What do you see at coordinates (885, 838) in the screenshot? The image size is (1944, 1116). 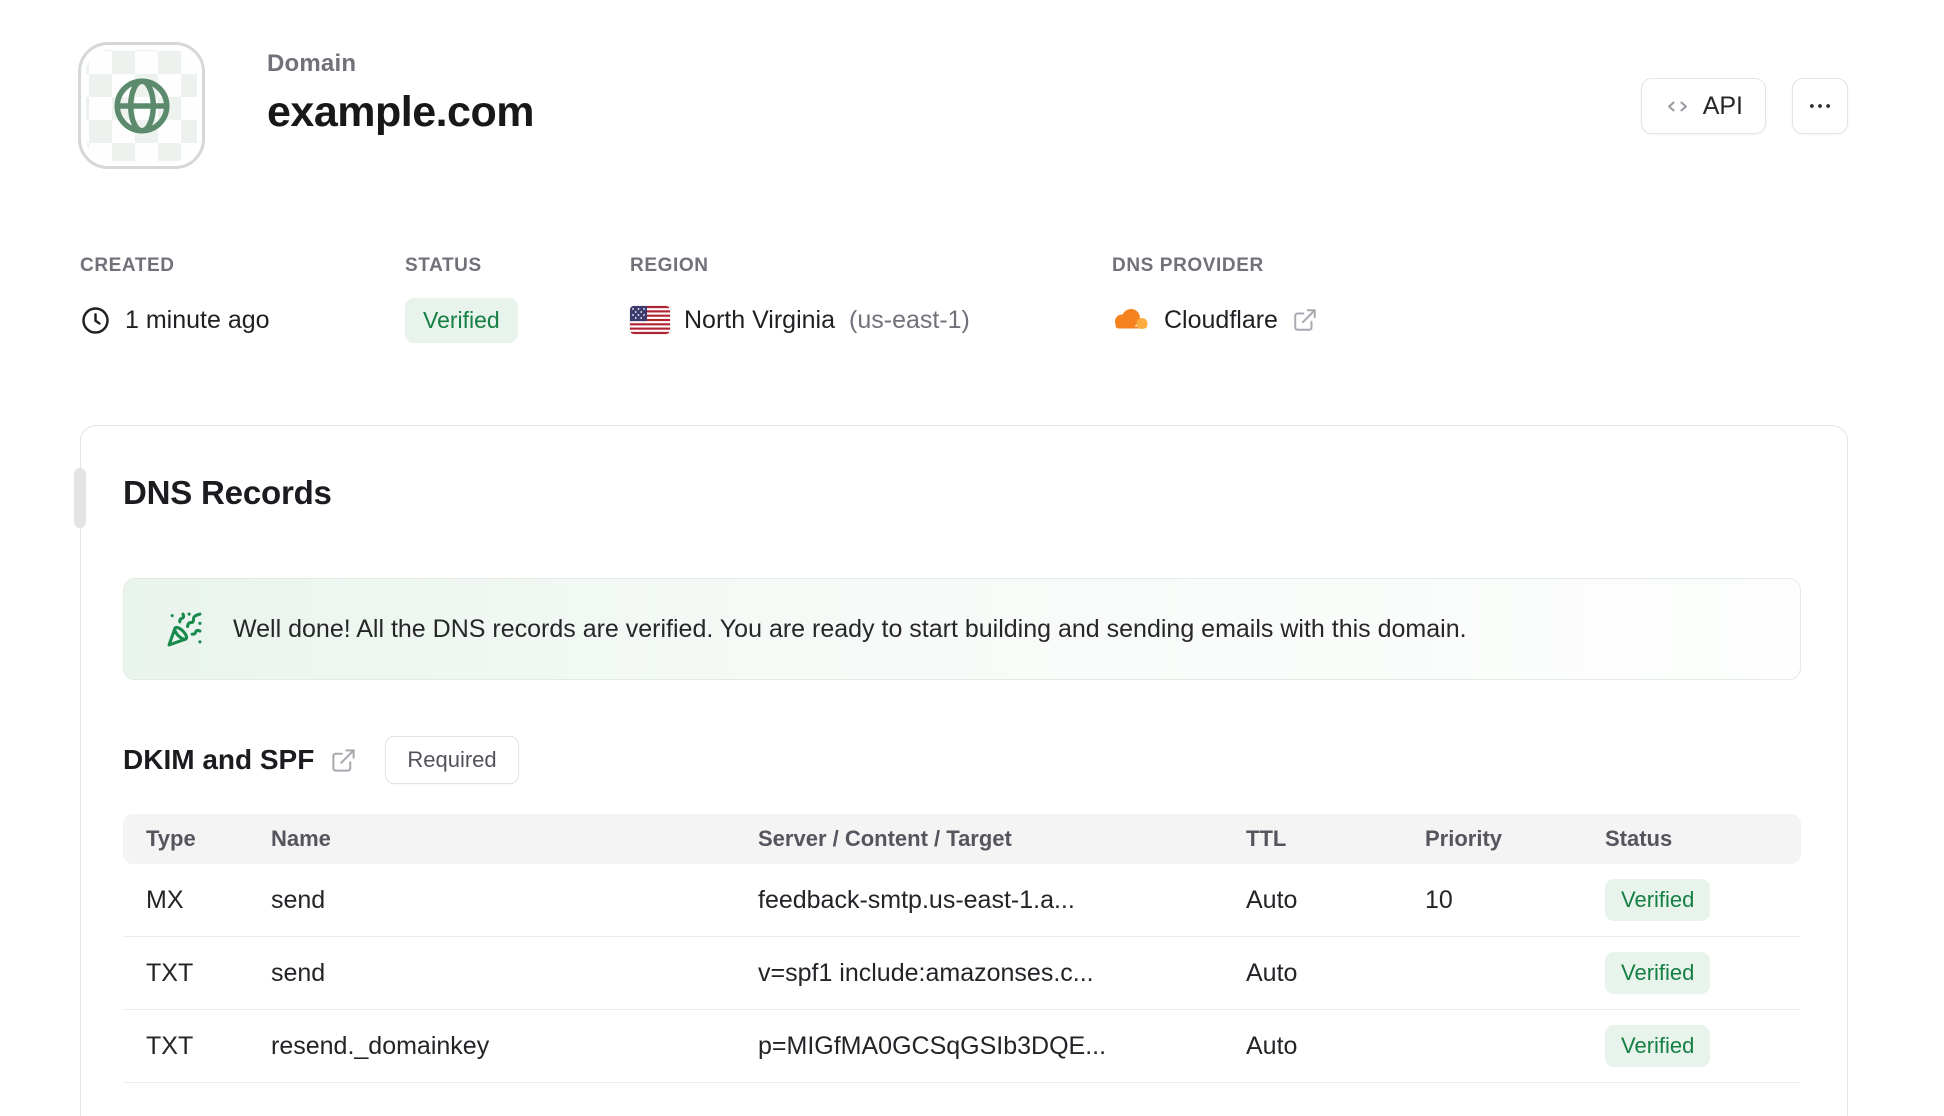 I see `column-header-server: Server / Content / Target` at bounding box center [885, 838].